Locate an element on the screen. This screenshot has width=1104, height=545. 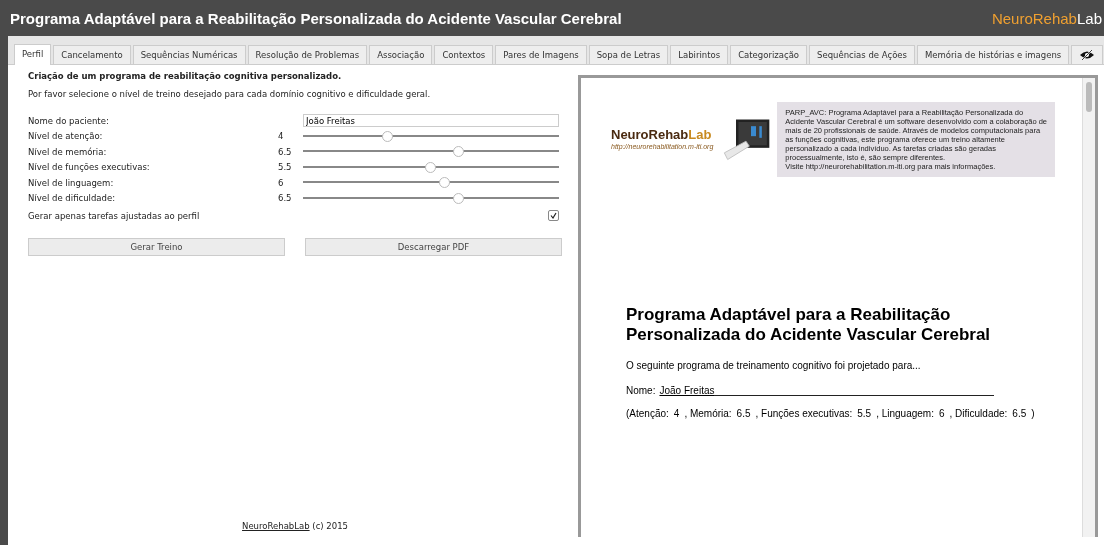
scrollbar is located at coordinates (1088, 307).